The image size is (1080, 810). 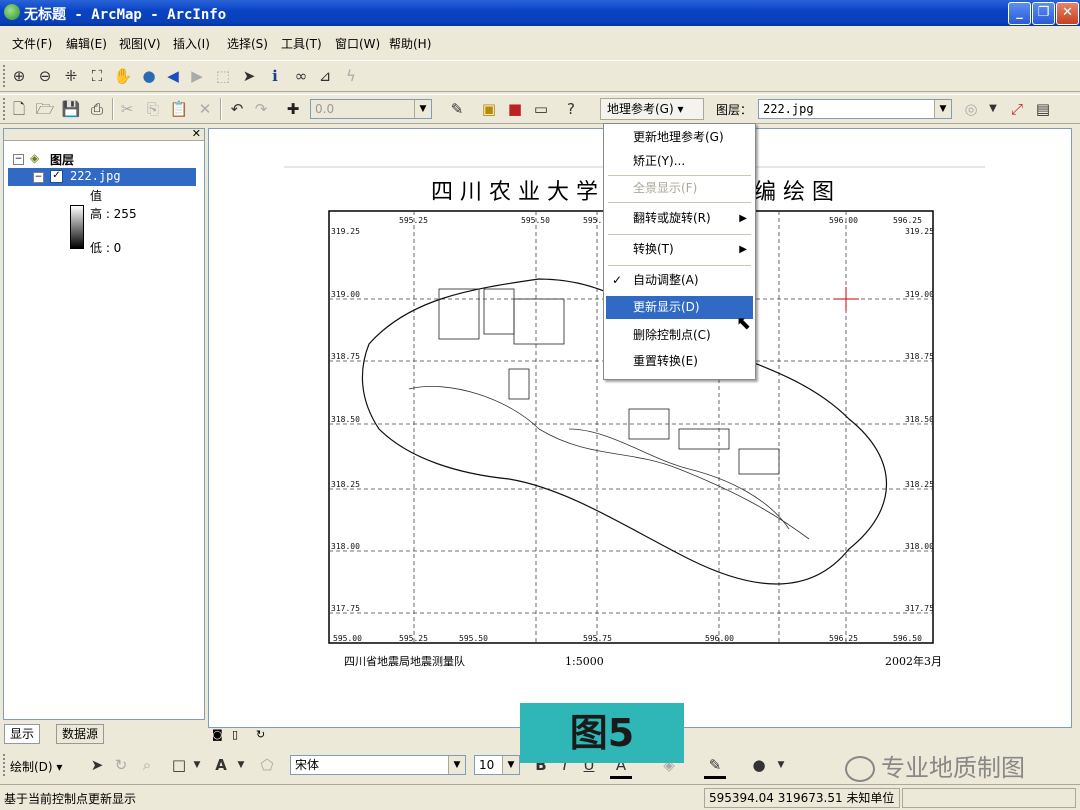 What do you see at coordinates (325, 76) in the screenshot?
I see `measure-icon: ⊿` at bounding box center [325, 76].